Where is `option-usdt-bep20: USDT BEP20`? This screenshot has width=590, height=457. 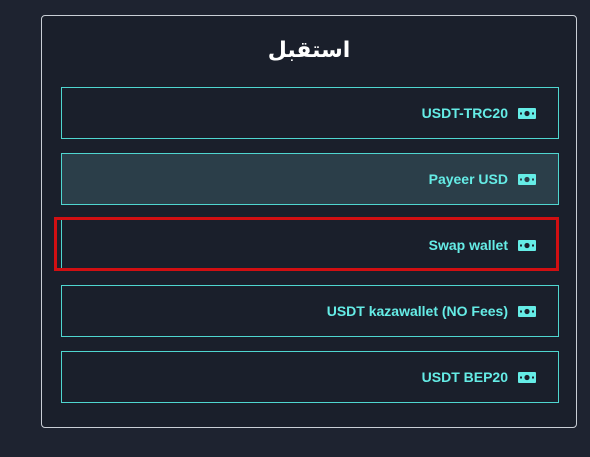
option-usdt-bep20: USDT BEP20 is located at coordinates (310, 377).